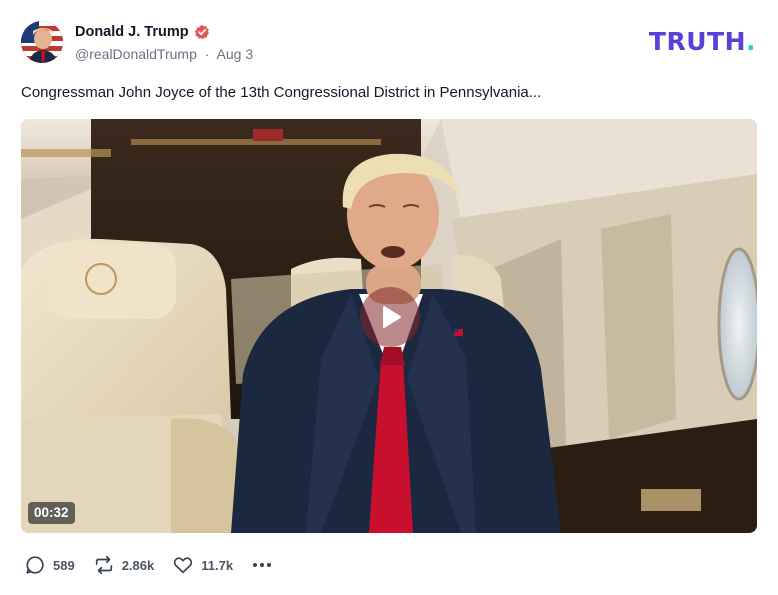 This screenshot has width=778, height=595. What do you see at coordinates (132, 32) in the screenshot?
I see `author-display-name: Donald J. Trump` at bounding box center [132, 32].